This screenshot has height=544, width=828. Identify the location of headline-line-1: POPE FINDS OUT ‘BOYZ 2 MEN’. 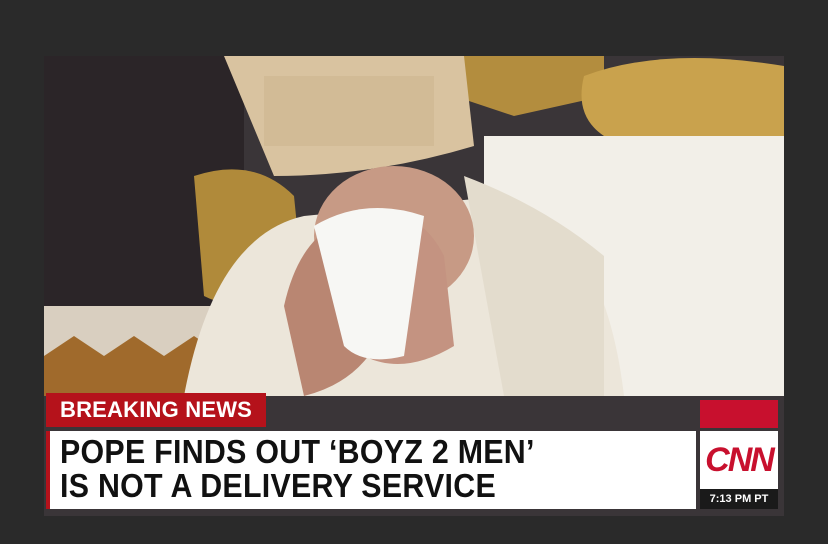
(297, 451).